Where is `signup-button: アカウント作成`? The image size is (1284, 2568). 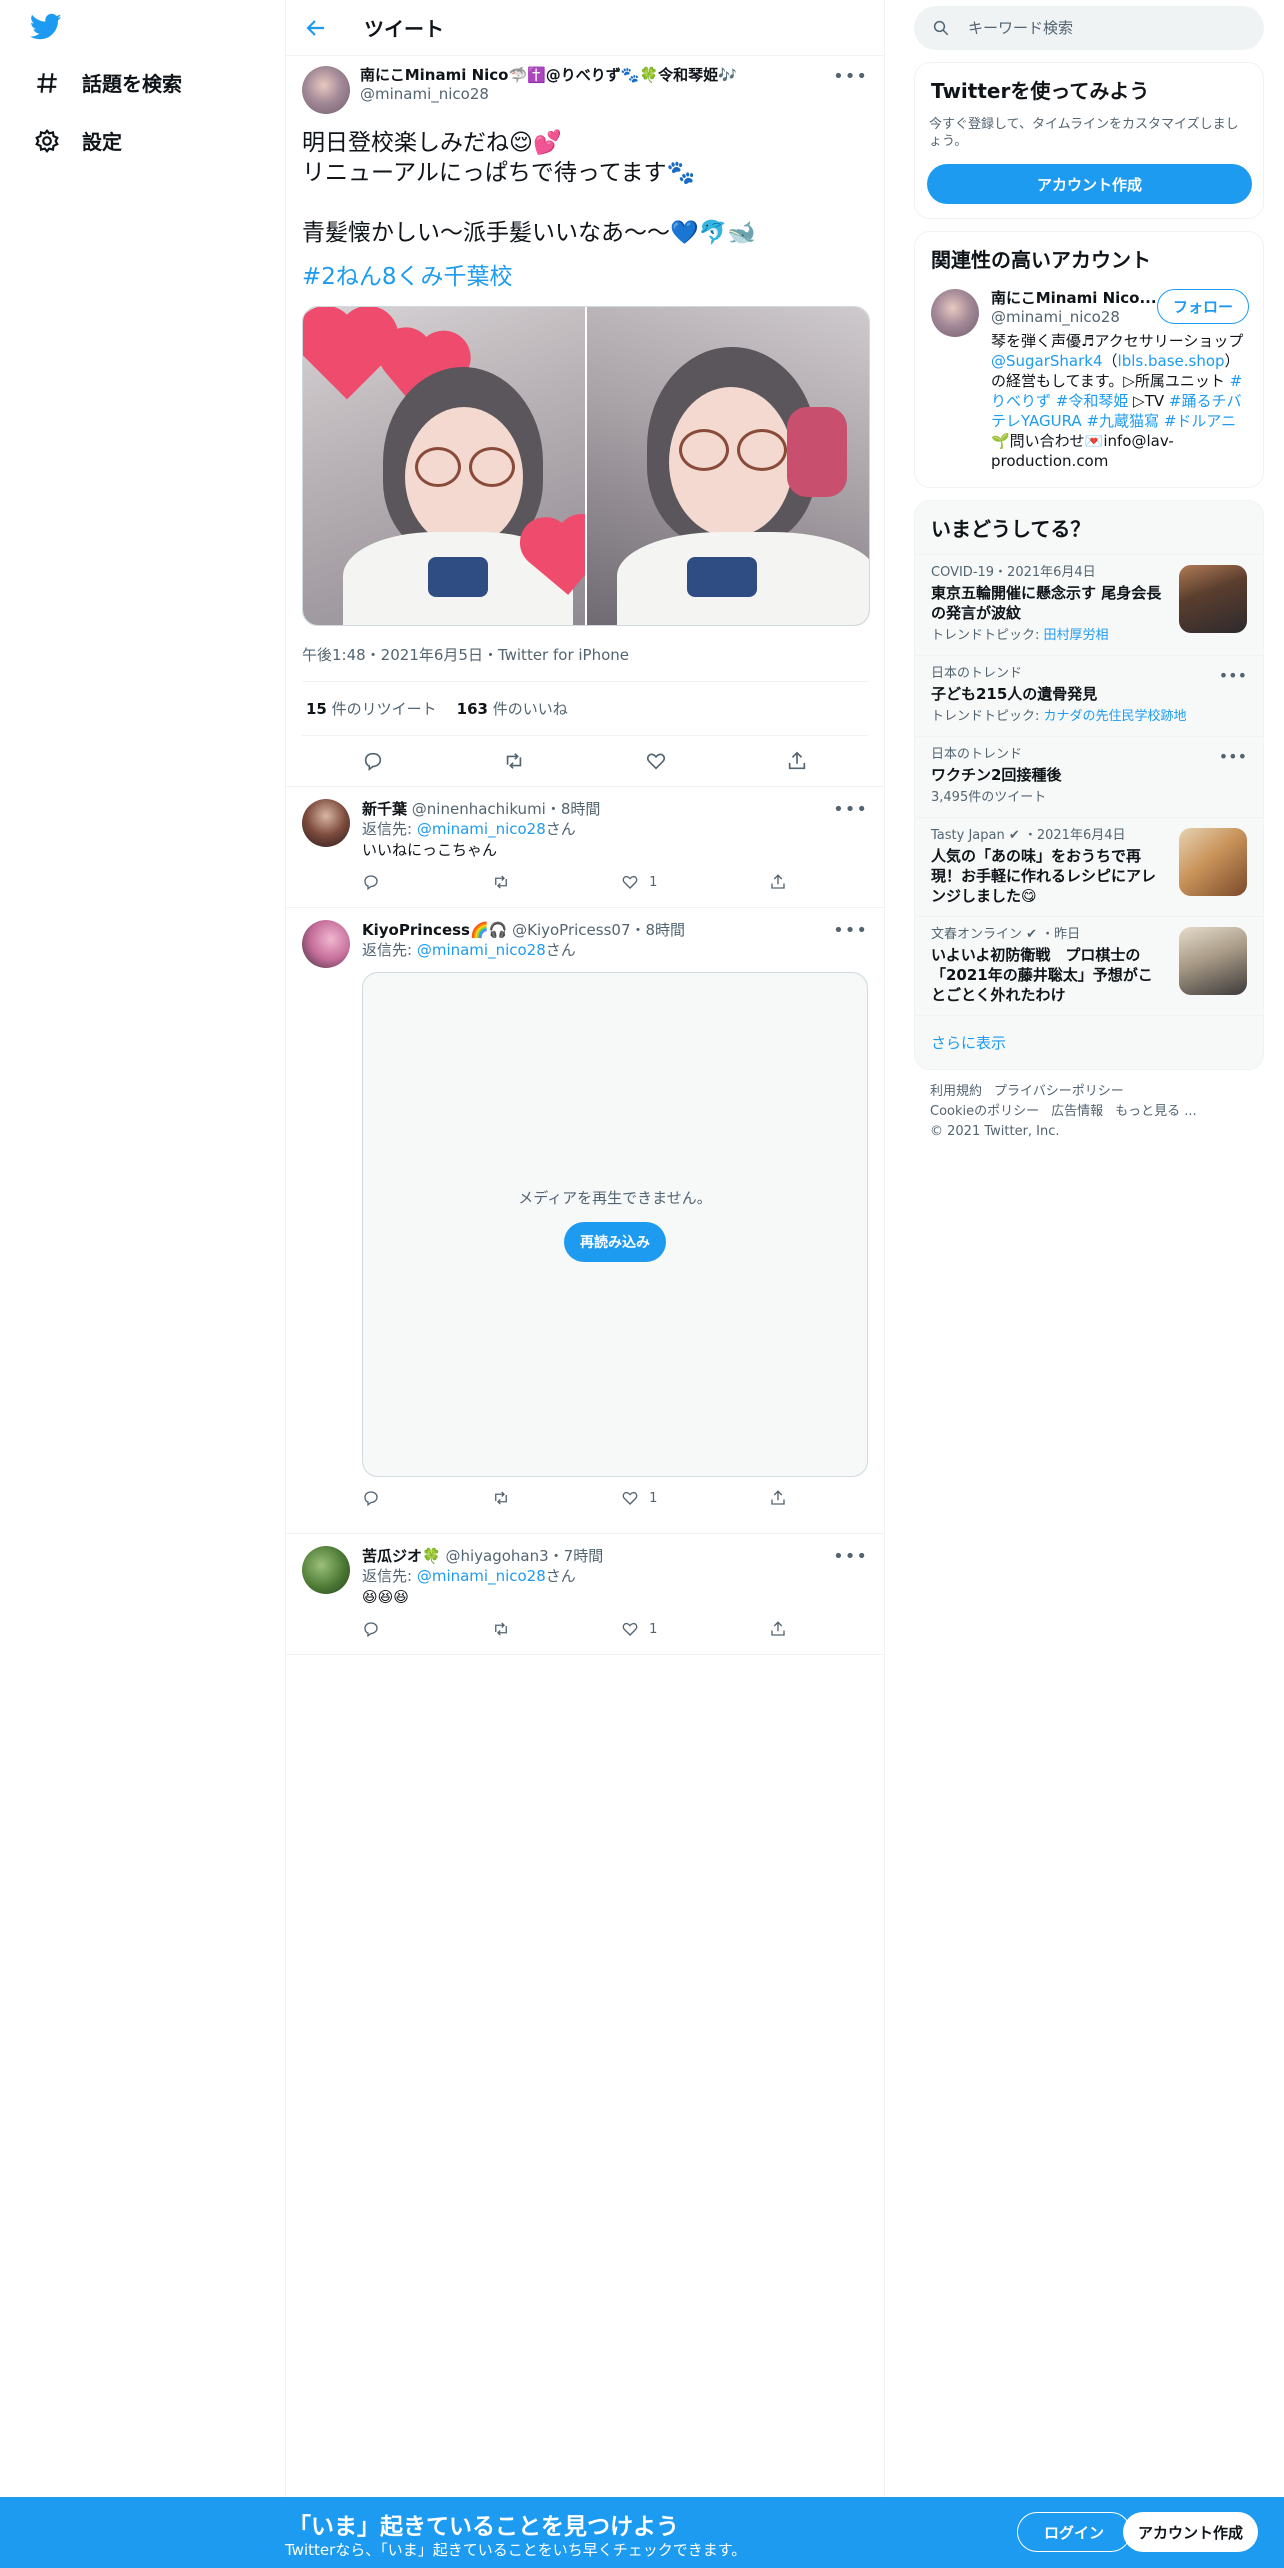 signup-button: アカウント作成 is located at coordinates (1190, 2532).